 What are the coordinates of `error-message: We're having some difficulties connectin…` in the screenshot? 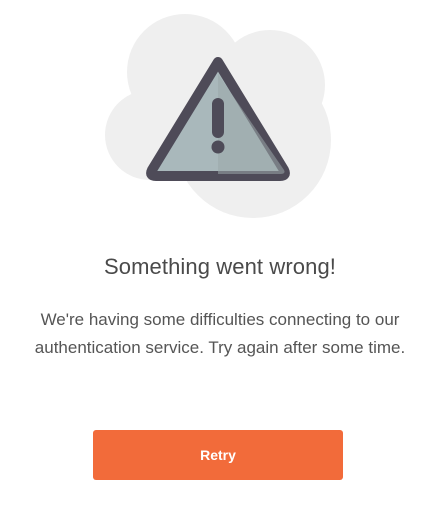 It's located at (220, 333).